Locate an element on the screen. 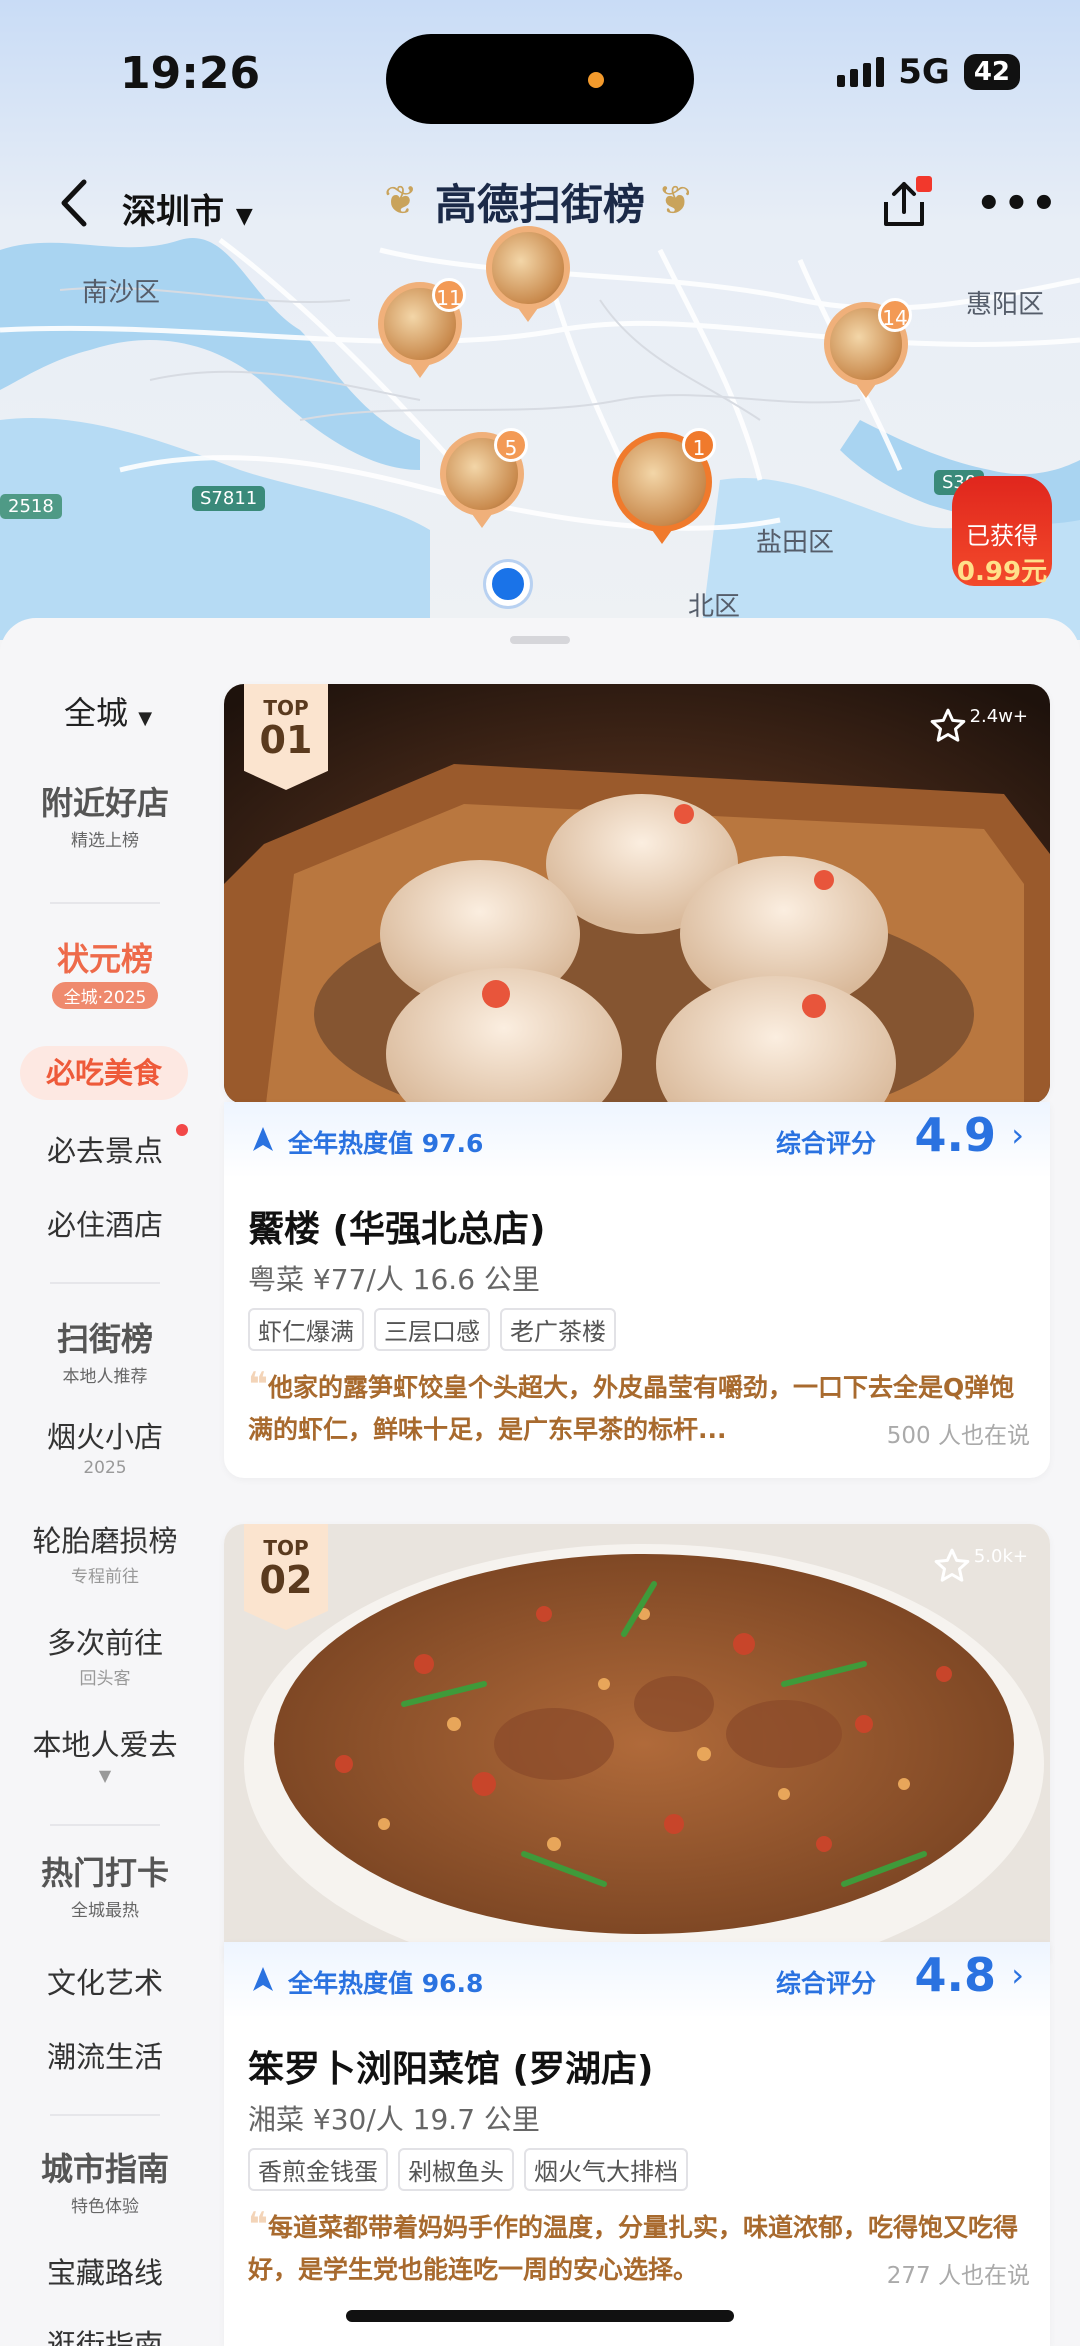 Image resolution: width=1080 pixels, height=2346 pixels. overall-score: 4.8 is located at coordinates (955, 1975).